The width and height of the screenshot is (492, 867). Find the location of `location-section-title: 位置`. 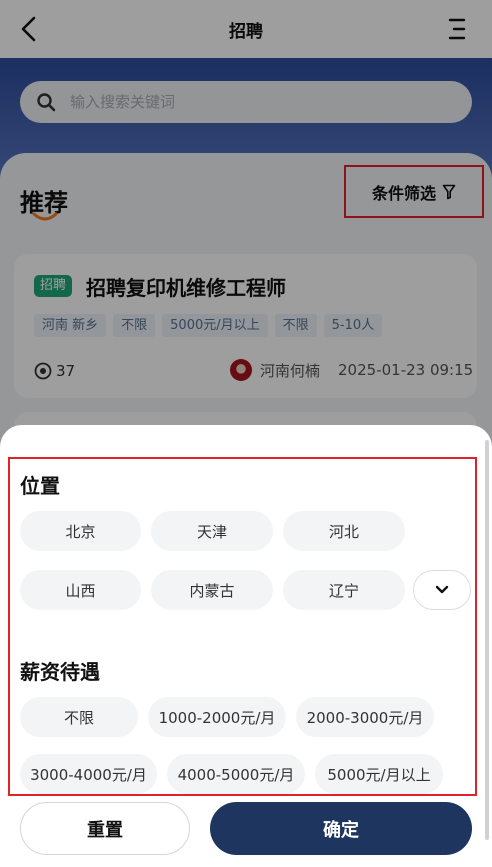

location-section-title: 位置 is located at coordinates (40, 486).